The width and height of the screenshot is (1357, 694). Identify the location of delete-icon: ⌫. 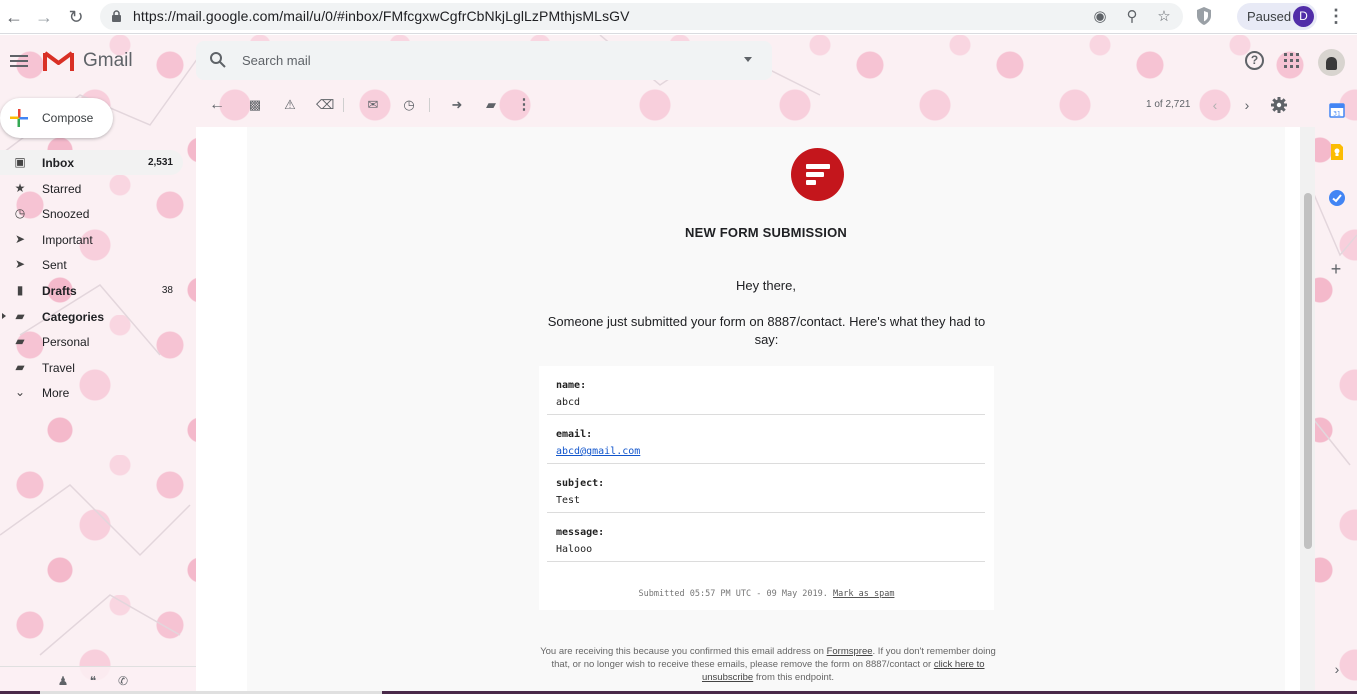
(325, 105).